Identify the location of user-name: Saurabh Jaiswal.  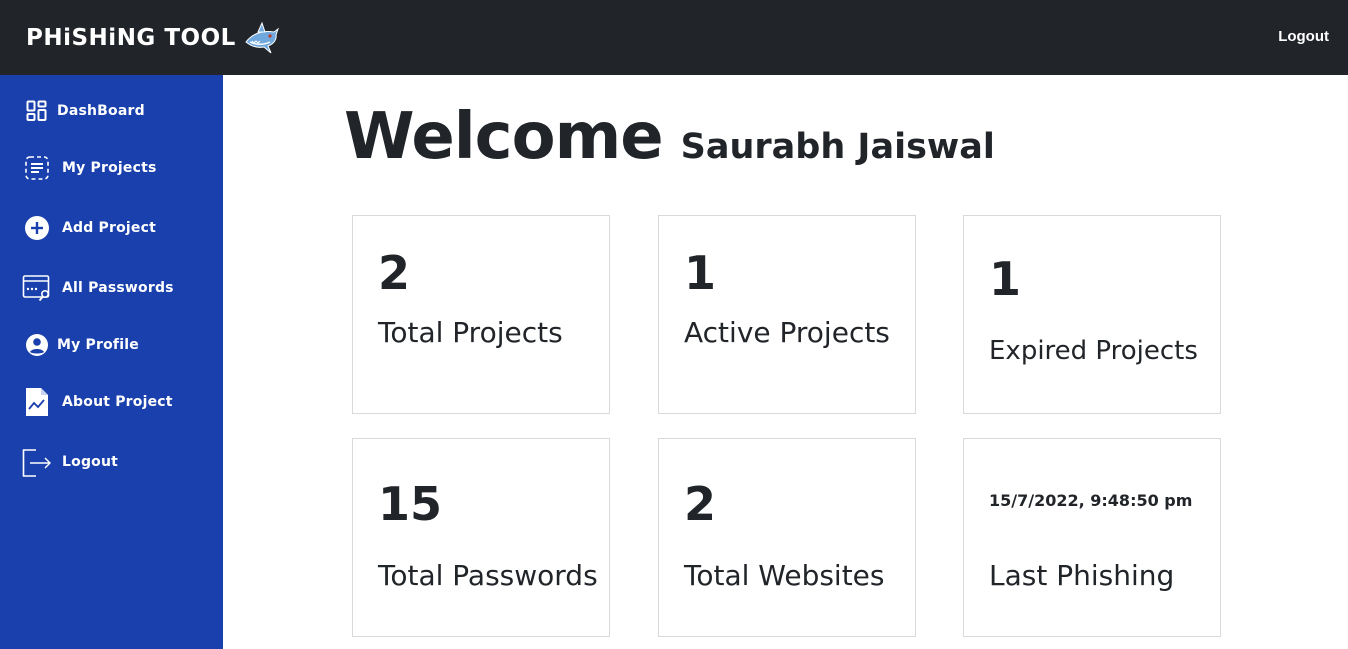
(837, 147).